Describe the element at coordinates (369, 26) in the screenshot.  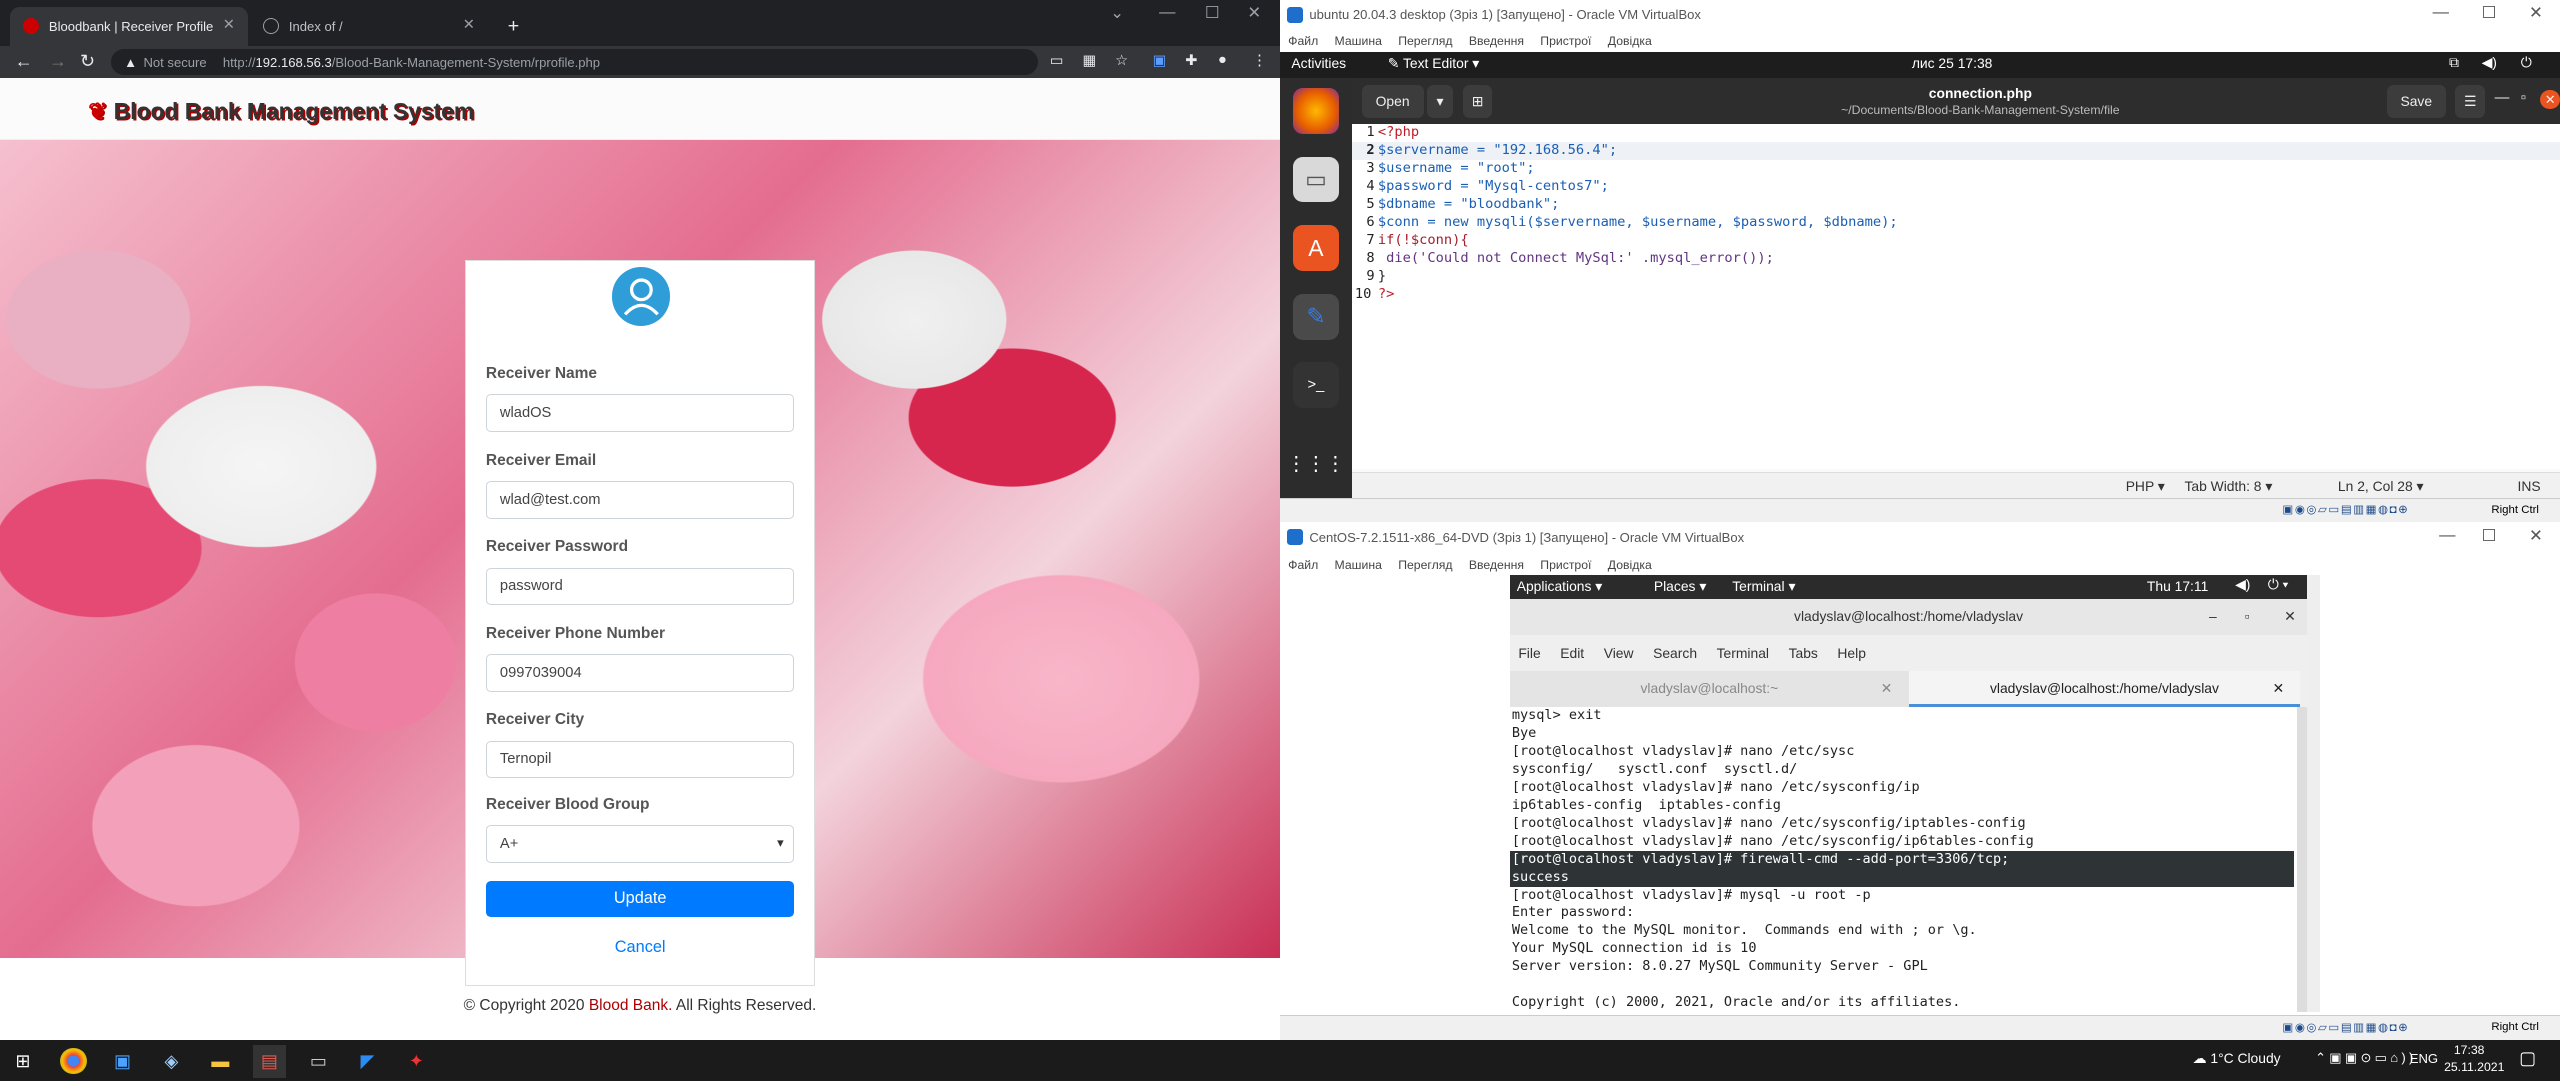
I see `tab-index-of: Index of / ✕` at that location.